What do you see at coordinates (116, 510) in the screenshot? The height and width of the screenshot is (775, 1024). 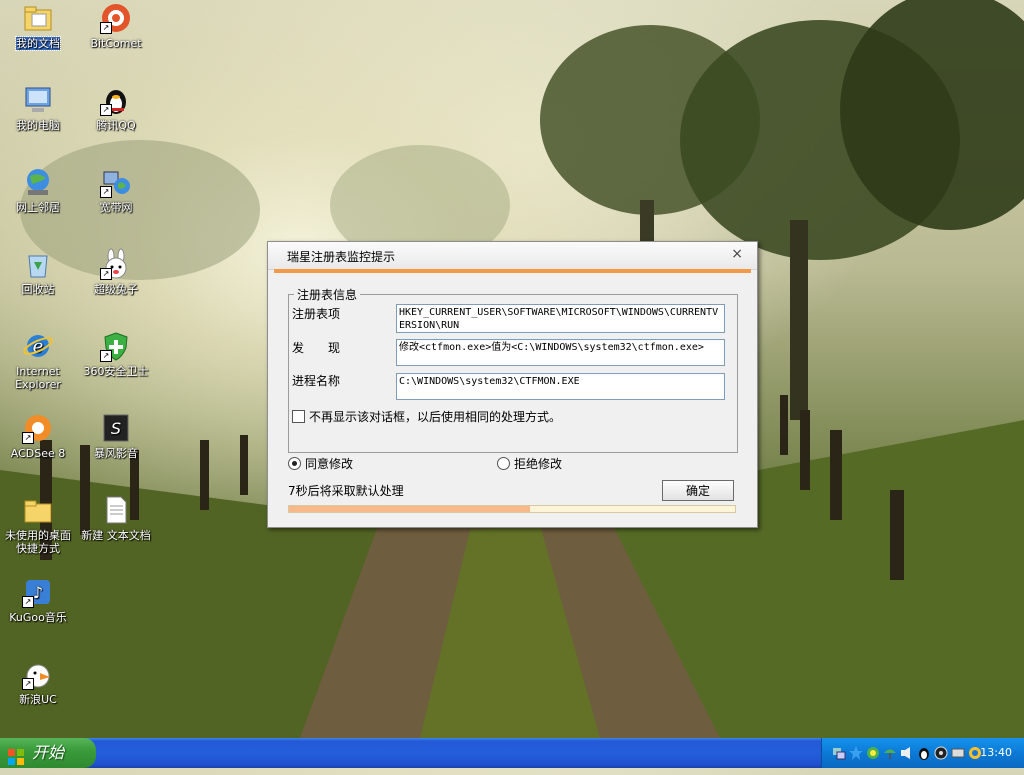 I see `text-document-icon` at bounding box center [116, 510].